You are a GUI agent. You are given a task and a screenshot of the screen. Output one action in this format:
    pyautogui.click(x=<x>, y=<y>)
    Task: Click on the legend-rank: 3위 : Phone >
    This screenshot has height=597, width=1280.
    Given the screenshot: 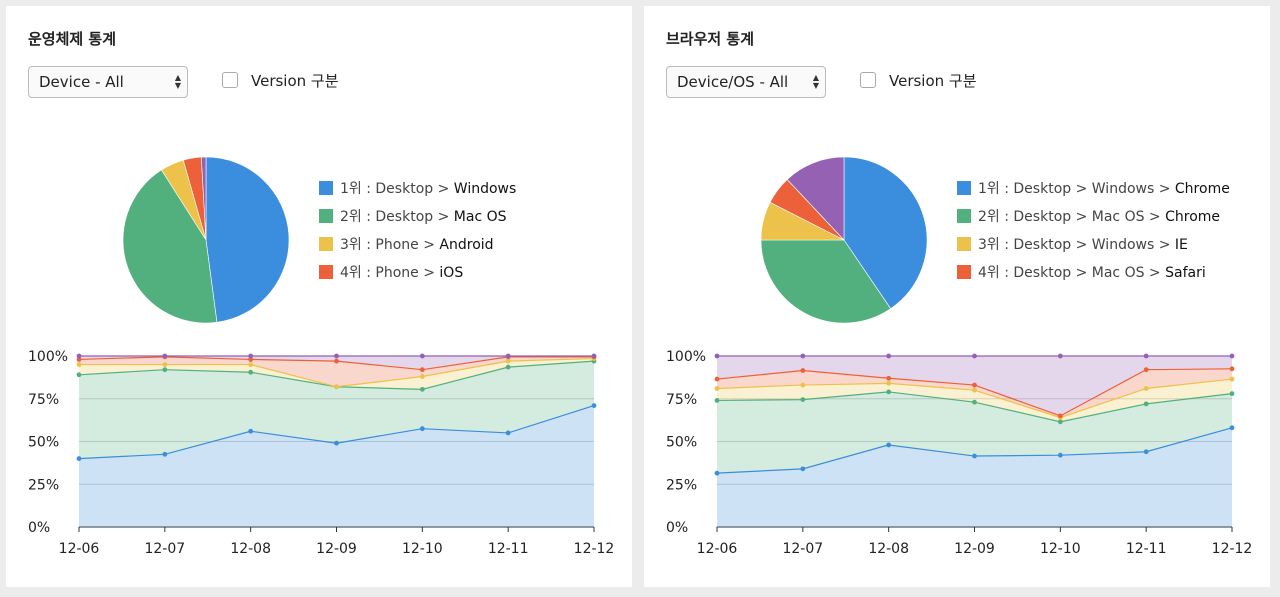 What is the action you would take?
    pyautogui.click(x=390, y=245)
    